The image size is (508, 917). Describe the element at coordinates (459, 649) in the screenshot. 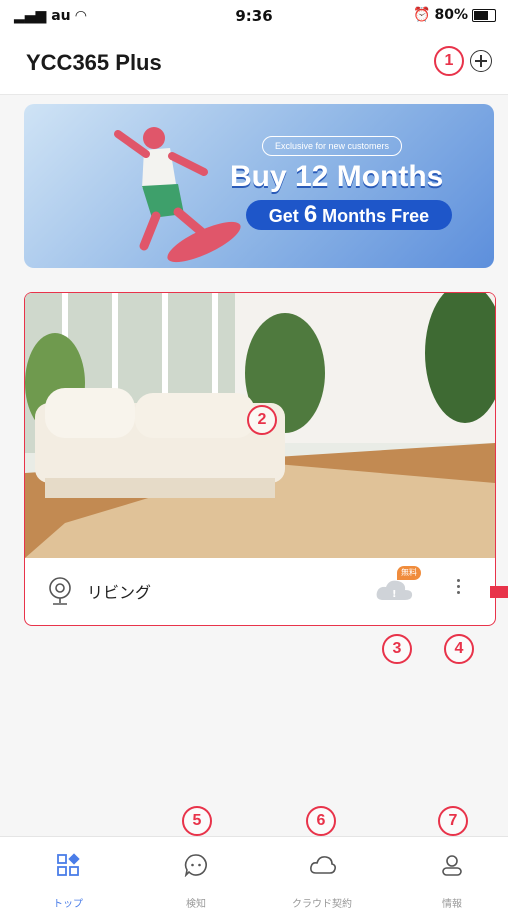

I see `annotation-marker-4: 4` at that location.